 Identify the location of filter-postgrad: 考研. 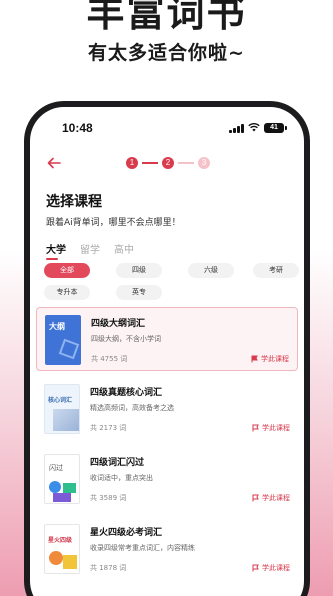
(276, 270).